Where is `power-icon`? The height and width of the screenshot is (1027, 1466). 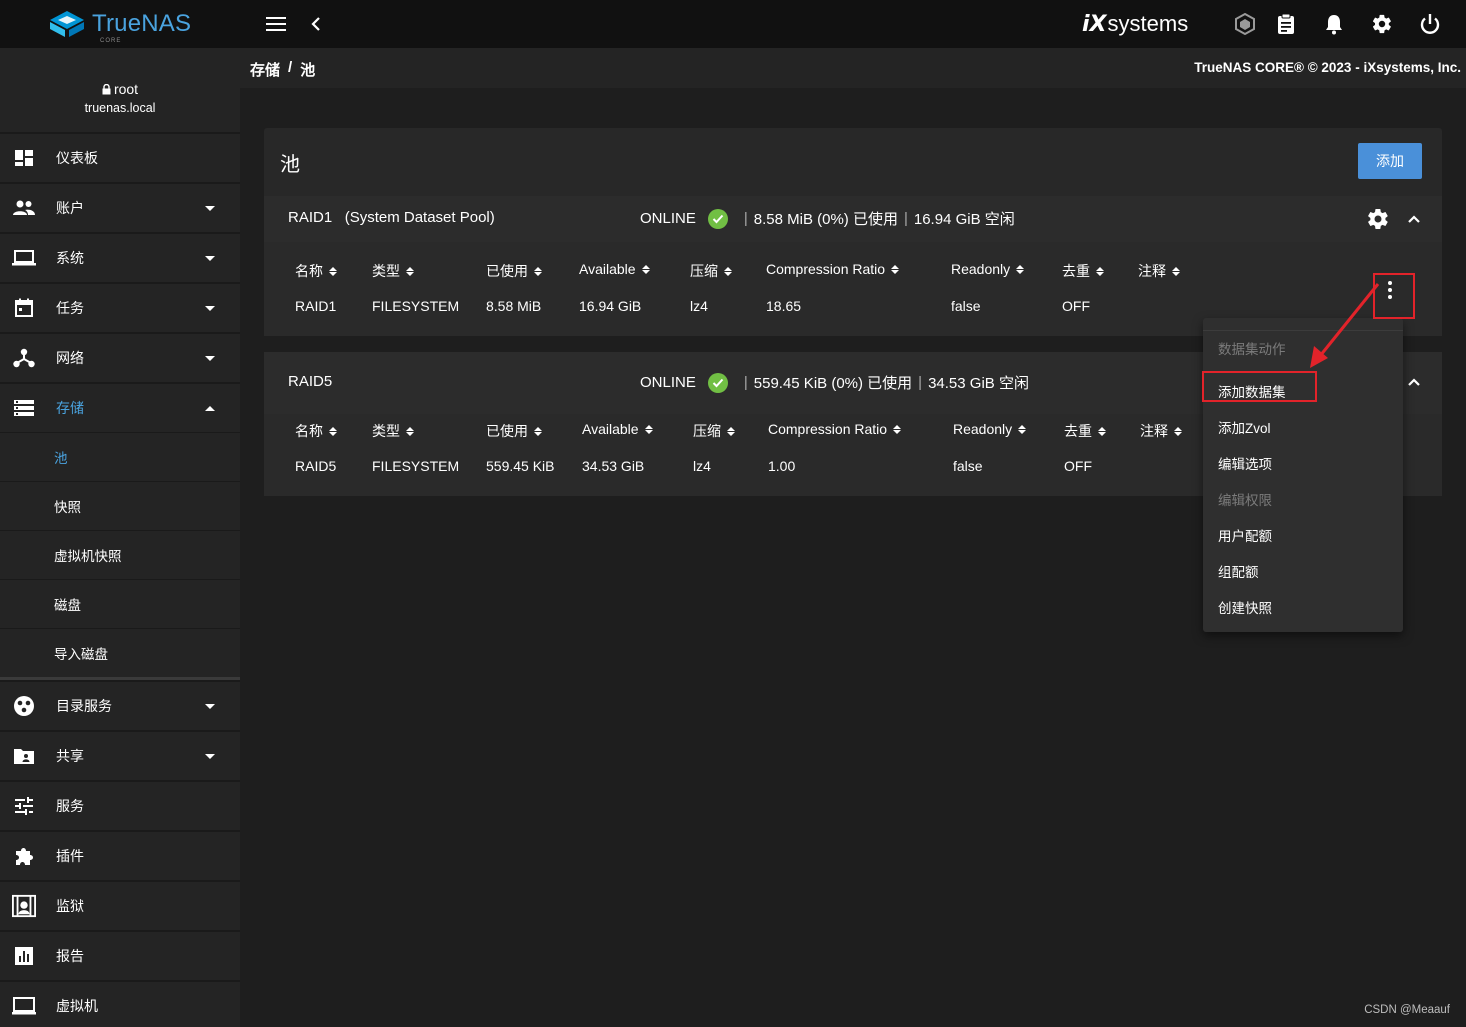
power-icon is located at coordinates (1430, 24).